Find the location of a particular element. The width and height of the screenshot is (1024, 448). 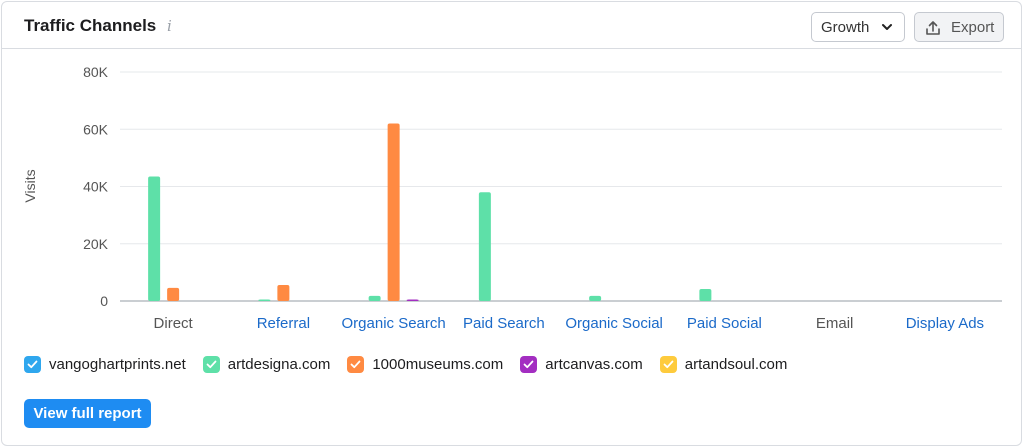

x-tick-label: Referral is located at coordinates (283, 323).